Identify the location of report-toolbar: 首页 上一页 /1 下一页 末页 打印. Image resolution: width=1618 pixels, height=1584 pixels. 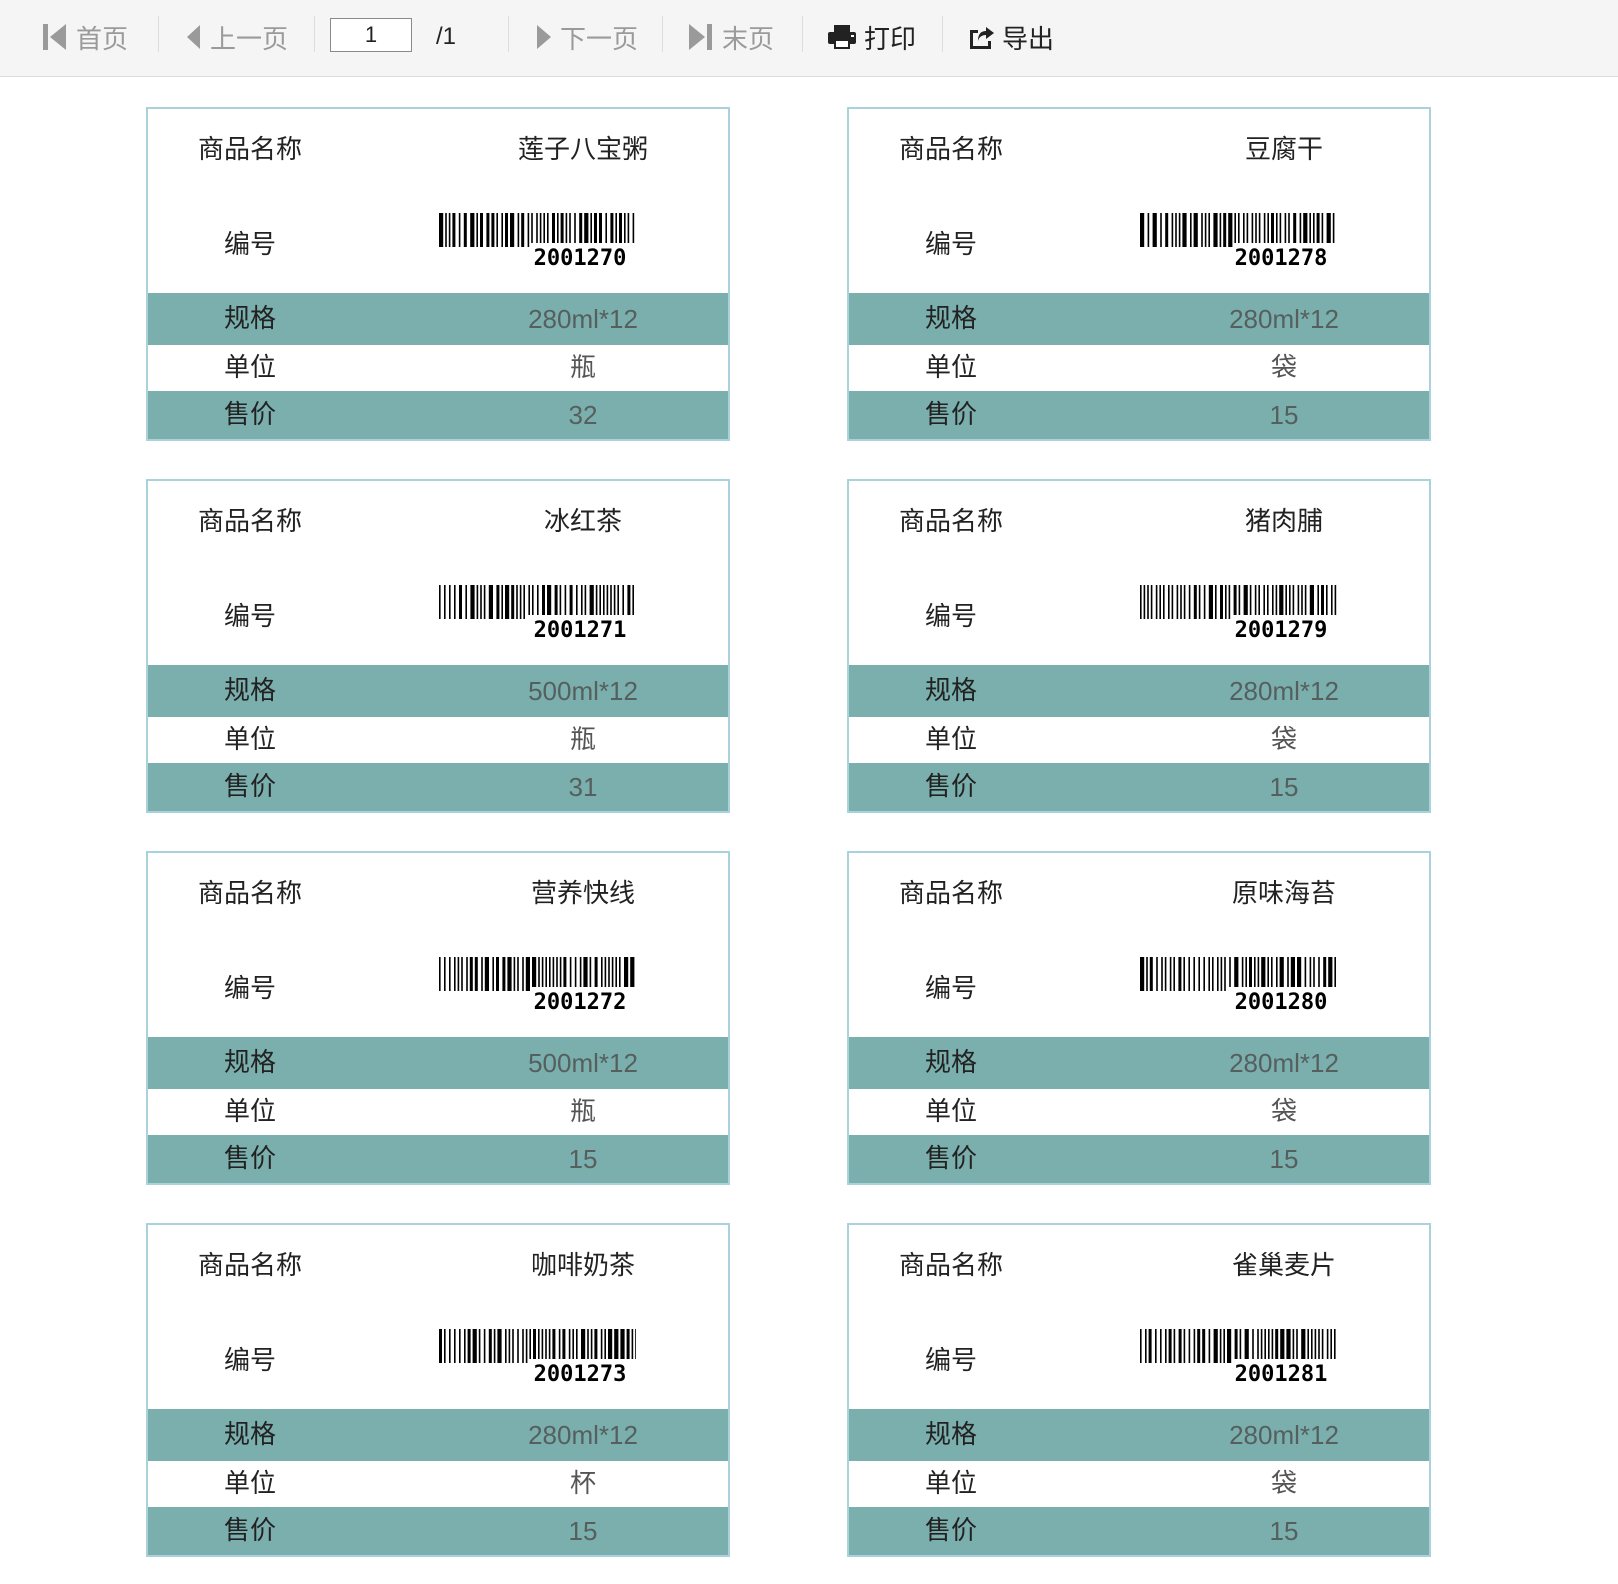
(809, 38).